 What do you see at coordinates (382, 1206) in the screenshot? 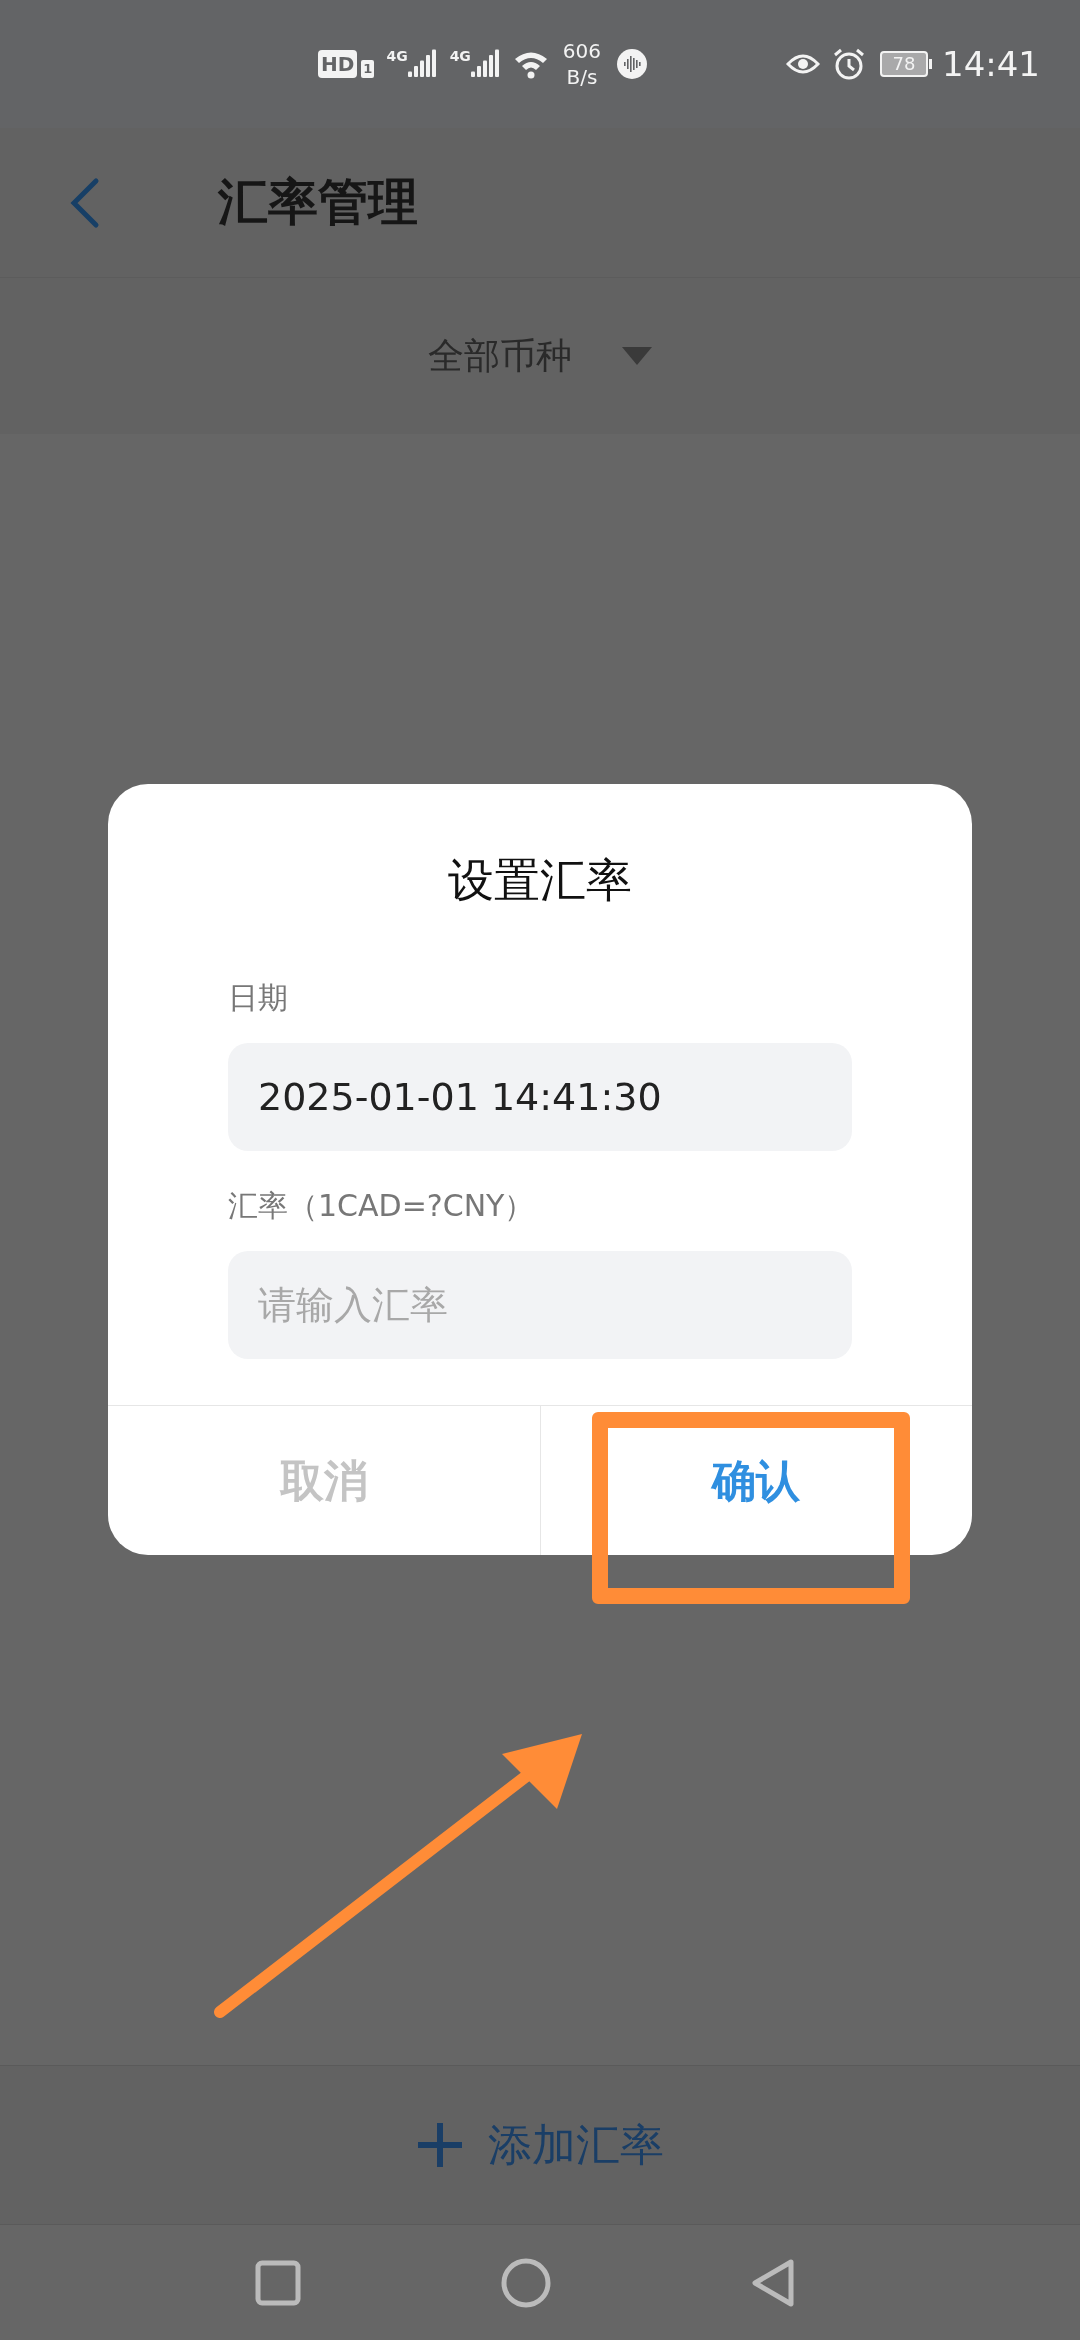
I see `field-label: 汇率（1CAD=?CNY）` at bounding box center [382, 1206].